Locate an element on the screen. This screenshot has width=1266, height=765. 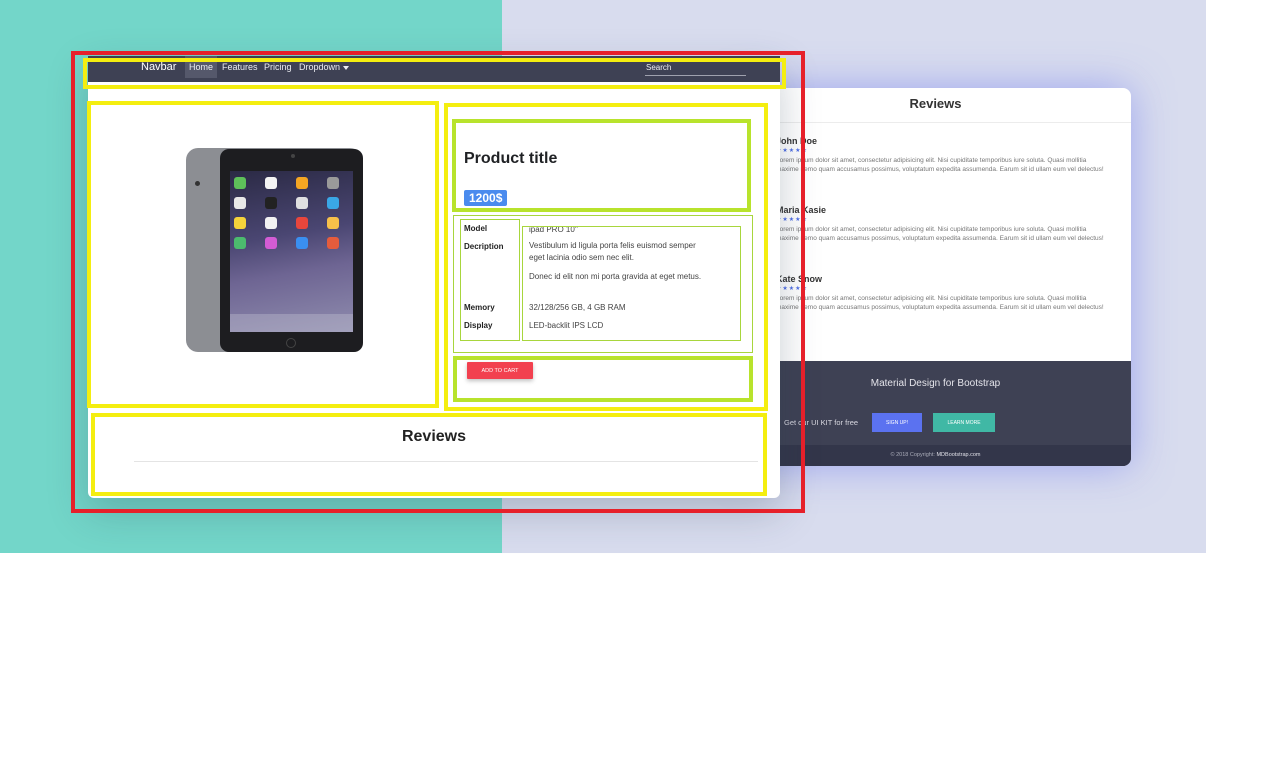
add-to-cart-button: ADD TO CART is located at coordinates (500, 370).